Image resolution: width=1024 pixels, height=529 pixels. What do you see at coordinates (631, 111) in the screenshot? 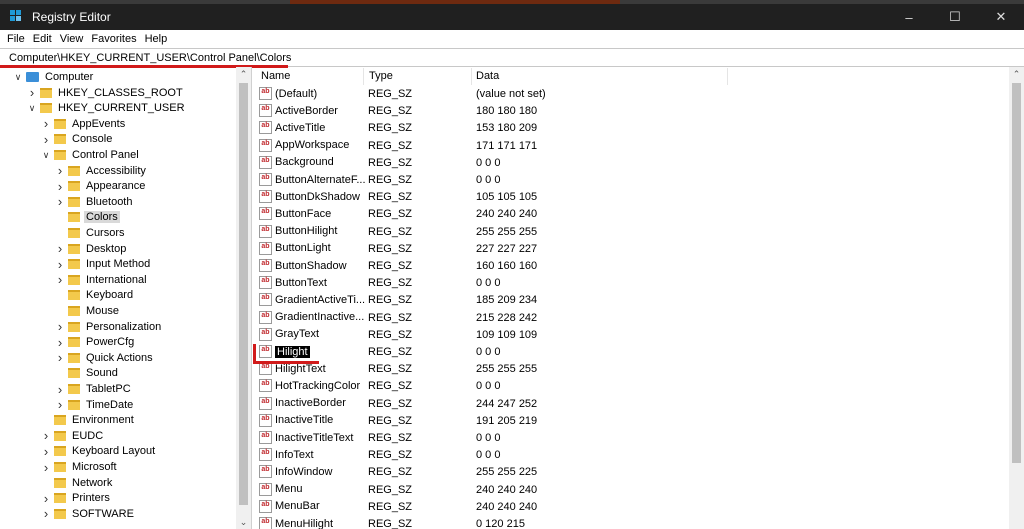
I see `value-row: ab ActiveBorder REG_SZ 180 180 180` at bounding box center [631, 111].